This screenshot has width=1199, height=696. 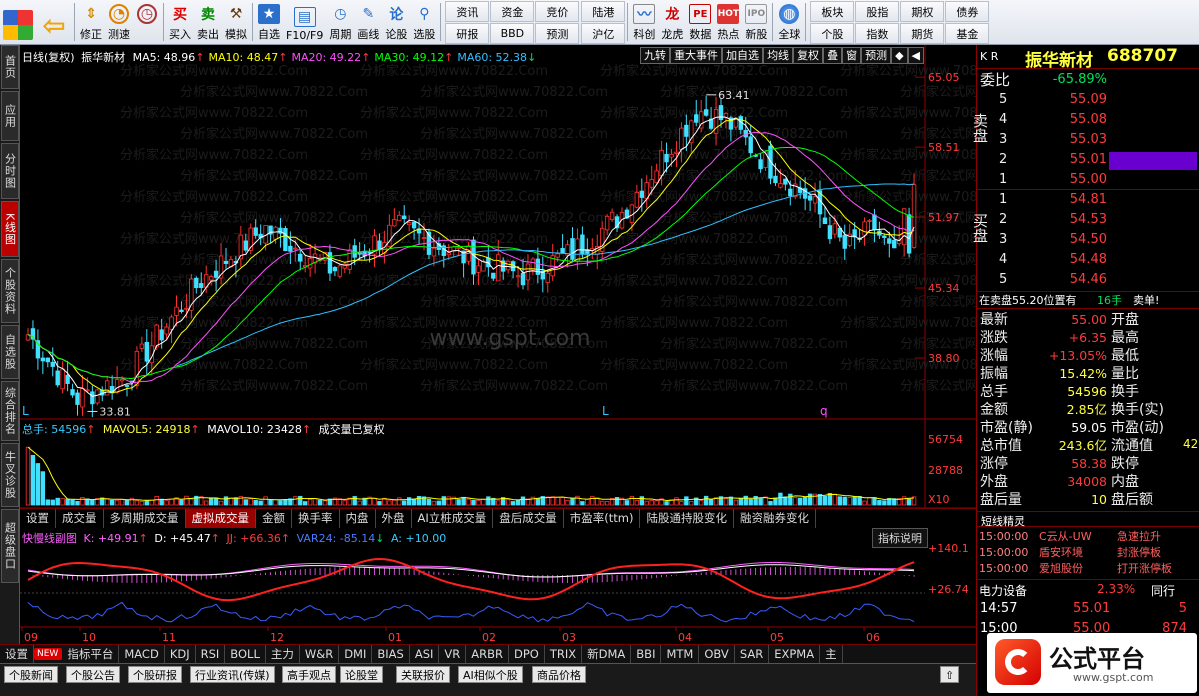 What do you see at coordinates (340, 22) in the screenshot?
I see `toolbar-period-button: ◷ 周期` at bounding box center [340, 22].